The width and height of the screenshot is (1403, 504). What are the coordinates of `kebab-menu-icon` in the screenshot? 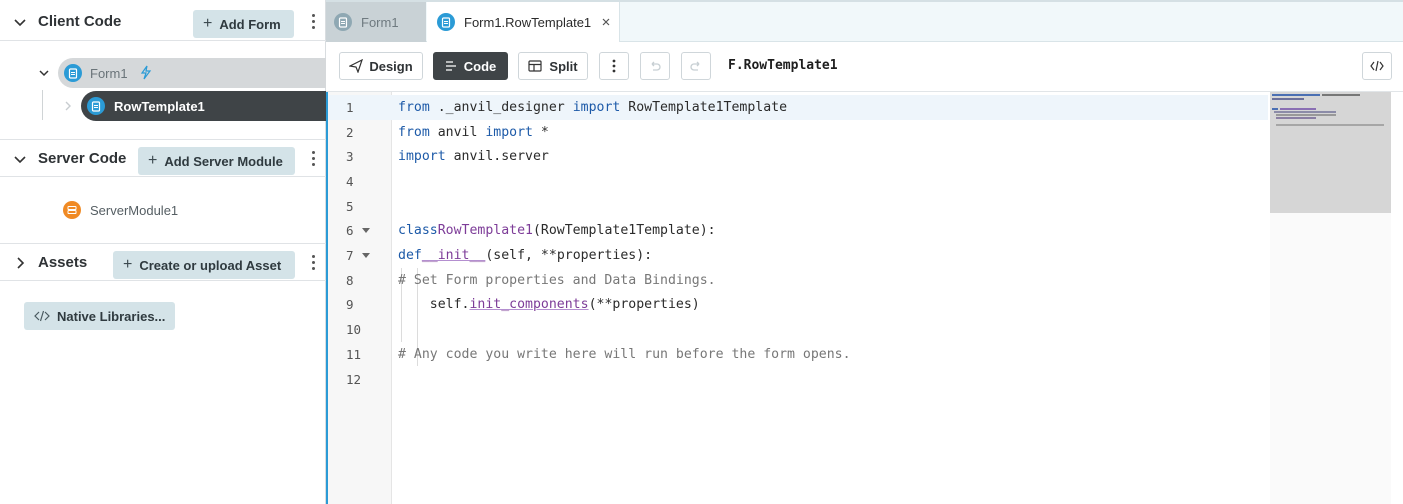 It's located at (614, 66).